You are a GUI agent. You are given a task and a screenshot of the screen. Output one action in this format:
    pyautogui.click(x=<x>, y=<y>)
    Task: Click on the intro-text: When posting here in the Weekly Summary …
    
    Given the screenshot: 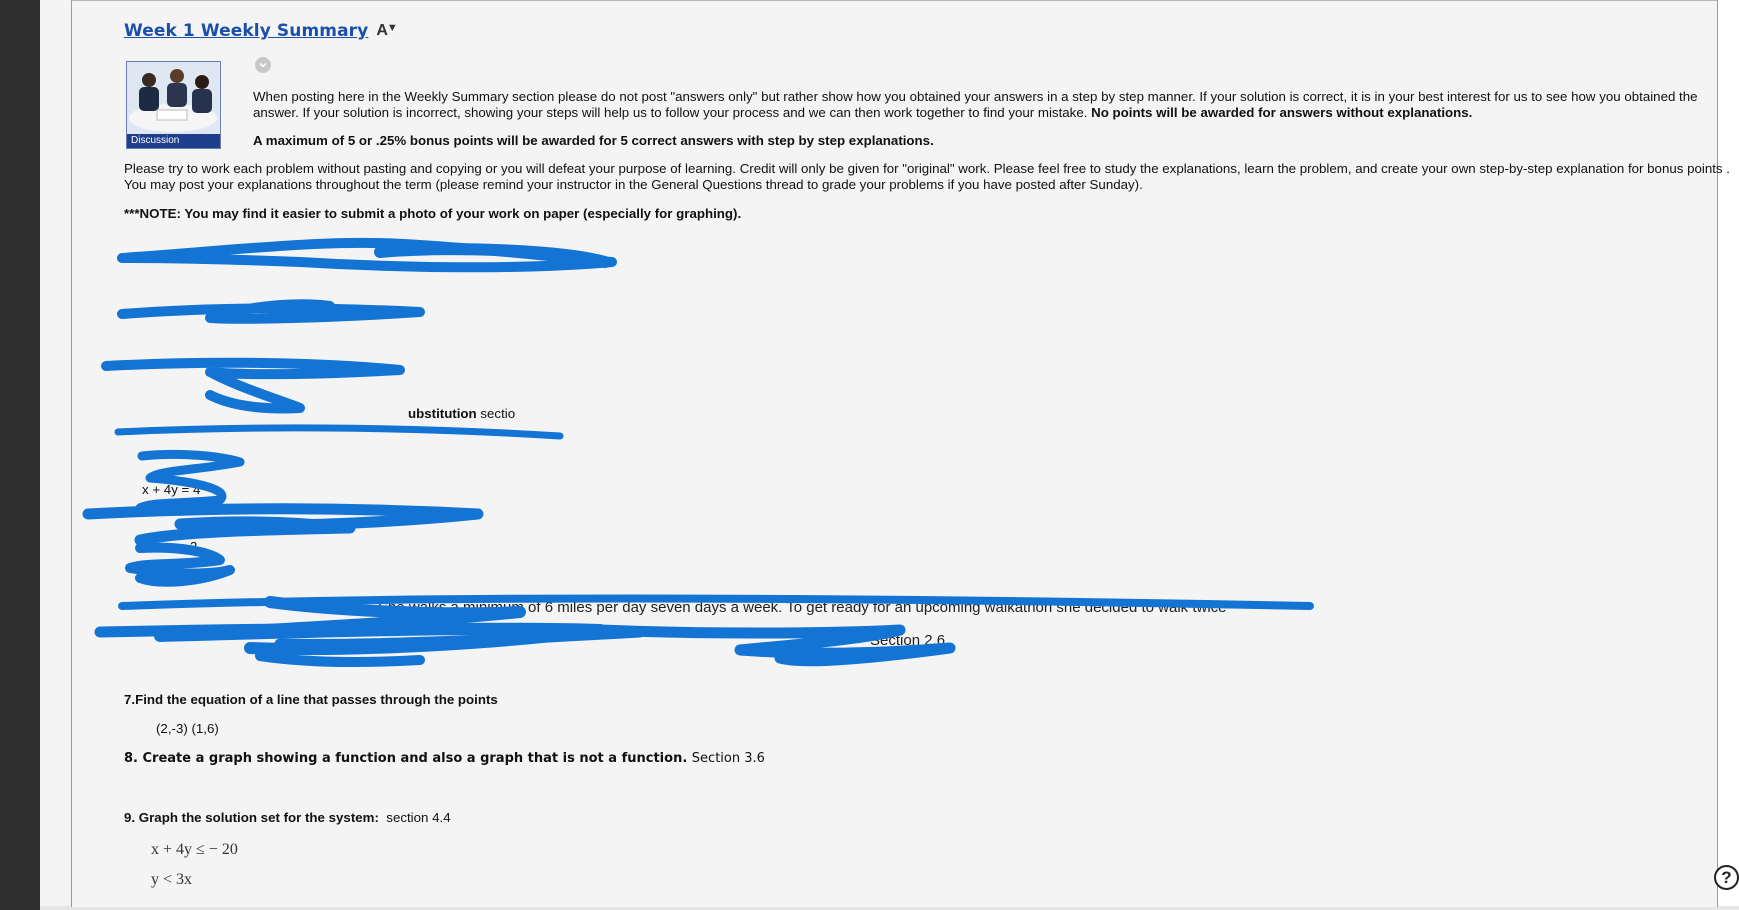 What is the action you would take?
    pyautogui.click(x=975, y=104)
    